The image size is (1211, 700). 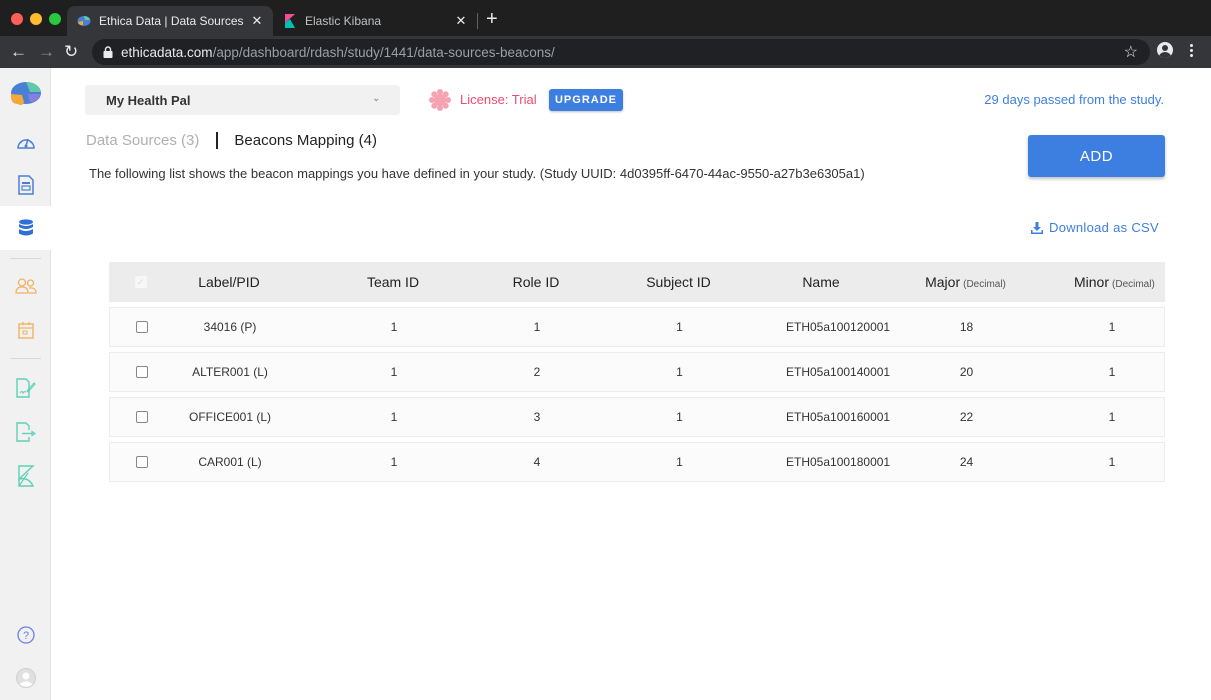 What do you see at coordinates (18, 52) in the screenshot?
I see `back-arrow-icon: ←` at bounding box center [18, 52].